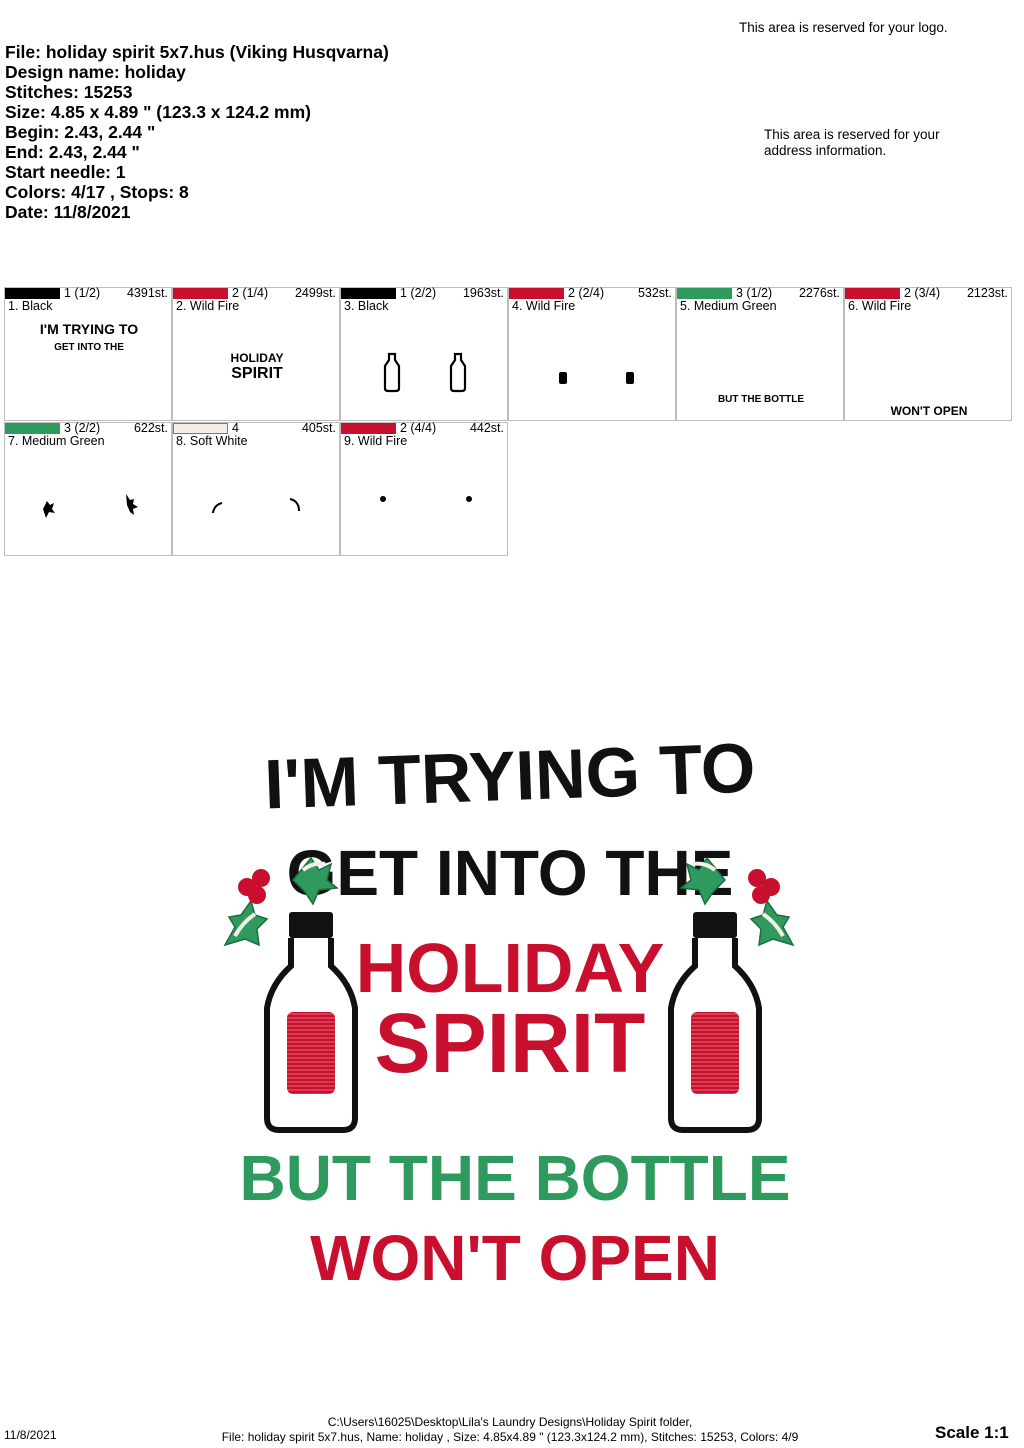 The image size is (1024, 1448). What do you see at coordinates (257, 358) in the screenshot?
I see `preview-text: HOLIDAY` at bounding box center [257, 358].